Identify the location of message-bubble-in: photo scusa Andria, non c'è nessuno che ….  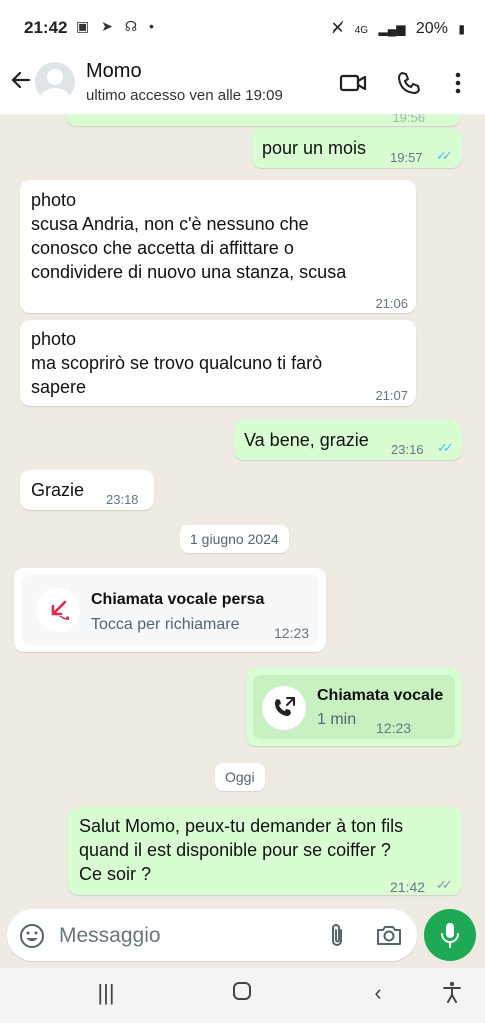
(218, 246).